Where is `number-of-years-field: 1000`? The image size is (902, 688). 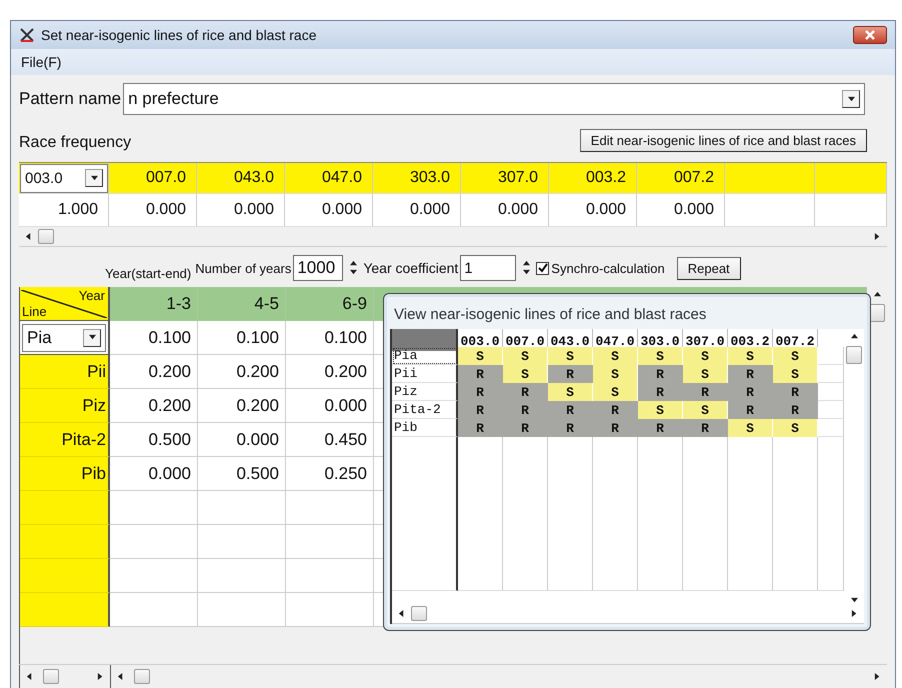
number-of-years-field: 1000 is located at coordinates (318, 268).